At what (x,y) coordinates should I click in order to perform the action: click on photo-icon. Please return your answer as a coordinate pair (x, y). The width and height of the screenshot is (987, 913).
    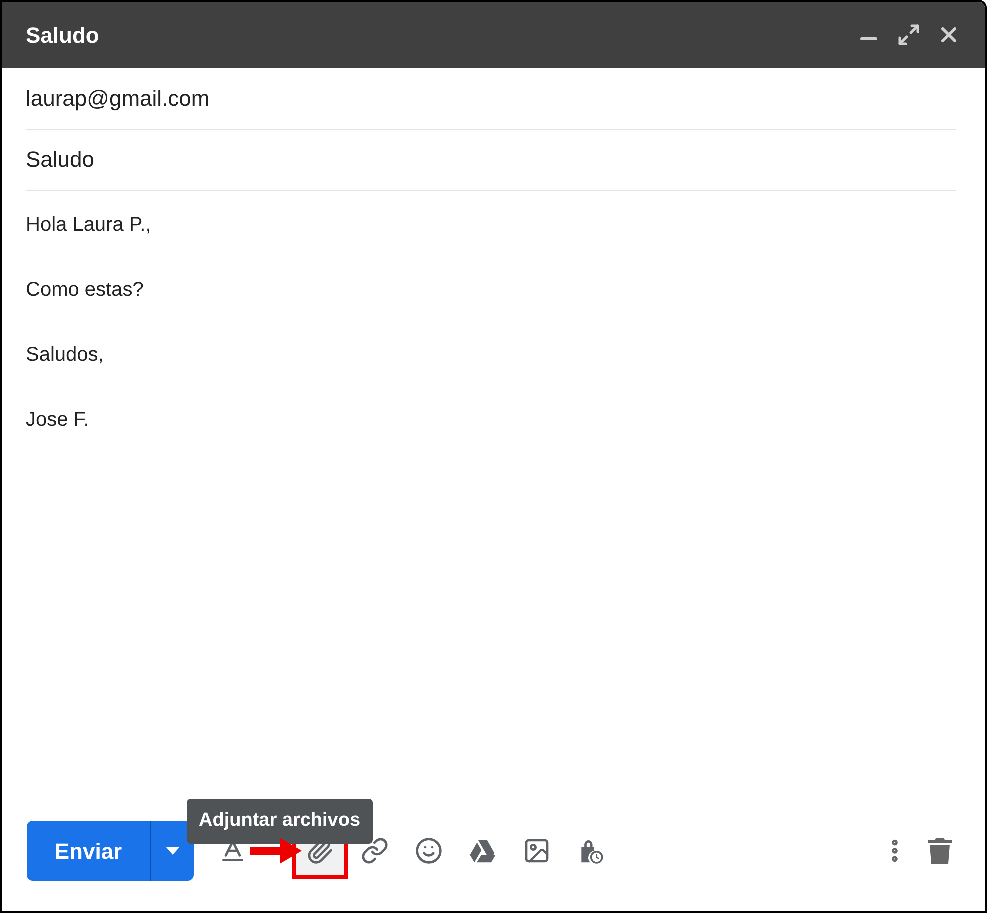
    Looking at the image, I should click on (537, 851).